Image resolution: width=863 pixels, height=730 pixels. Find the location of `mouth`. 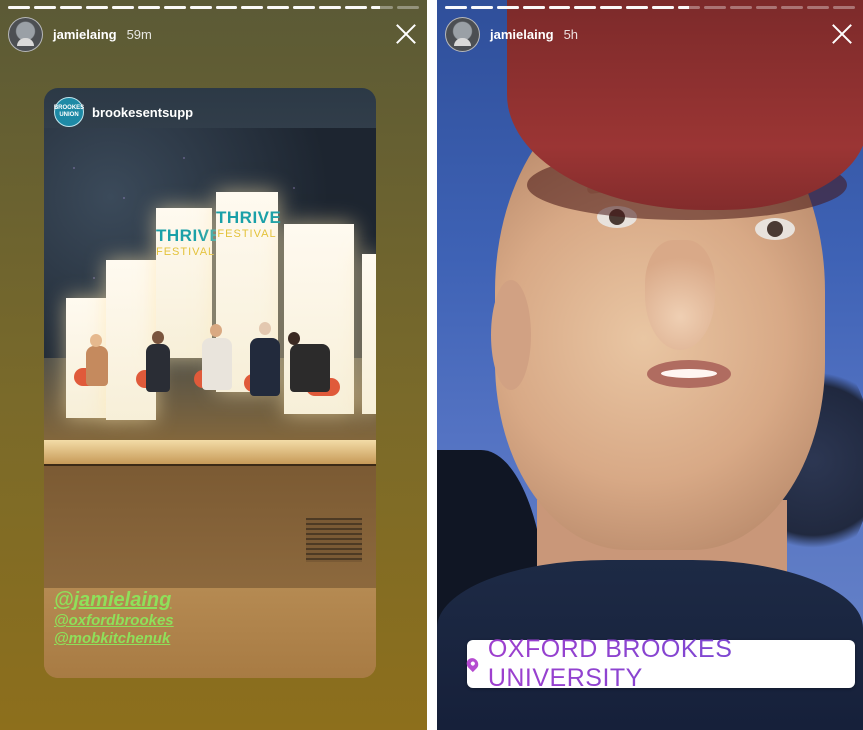

mouth is located at coordinates (689, 374).